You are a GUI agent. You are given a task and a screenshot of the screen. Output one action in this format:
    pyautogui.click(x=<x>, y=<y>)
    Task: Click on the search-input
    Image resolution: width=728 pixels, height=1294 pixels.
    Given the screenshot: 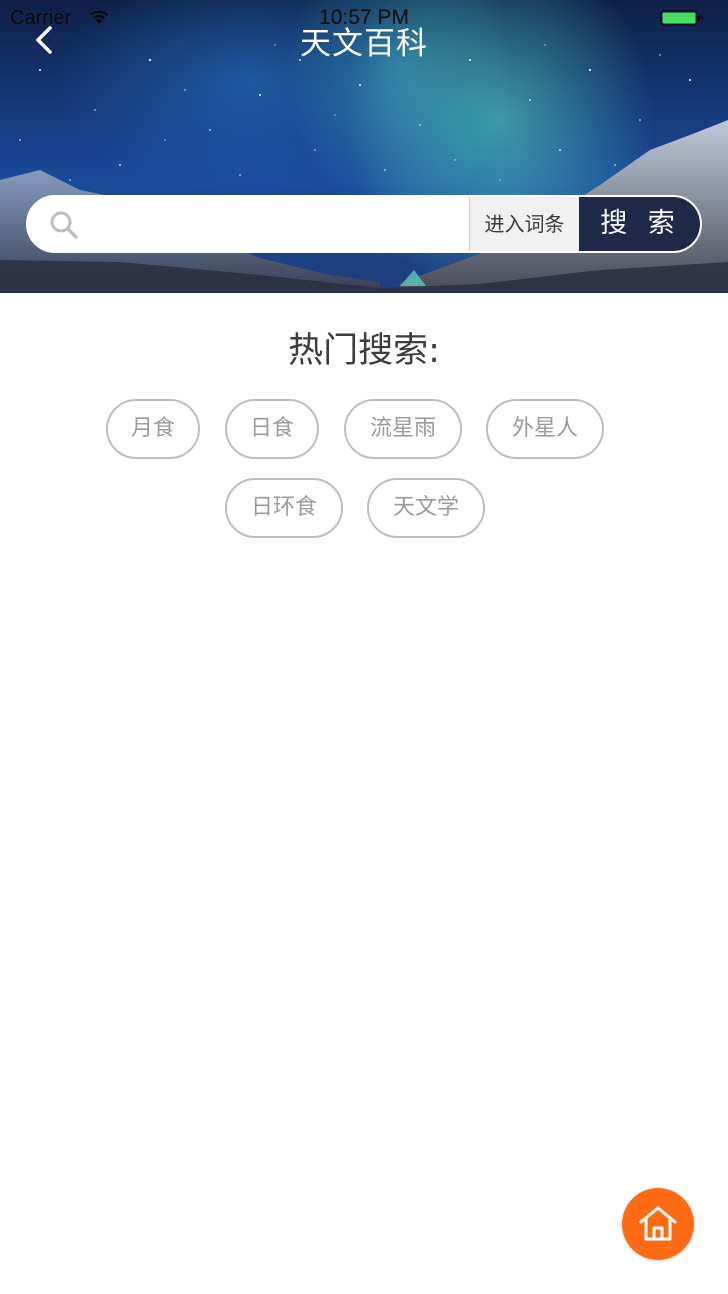 What is the action you would take?
    pyautogui.click(x=279, y=224)
    